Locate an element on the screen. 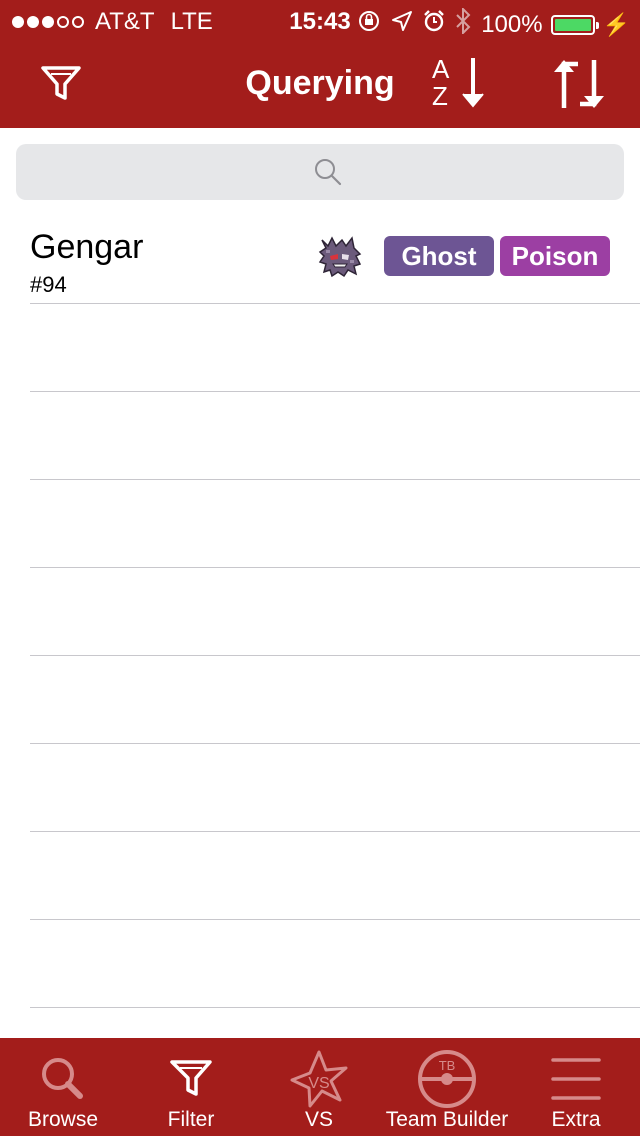 This screenshot has height=1136, width=640. search-bar is located at coordinates (320, 172).